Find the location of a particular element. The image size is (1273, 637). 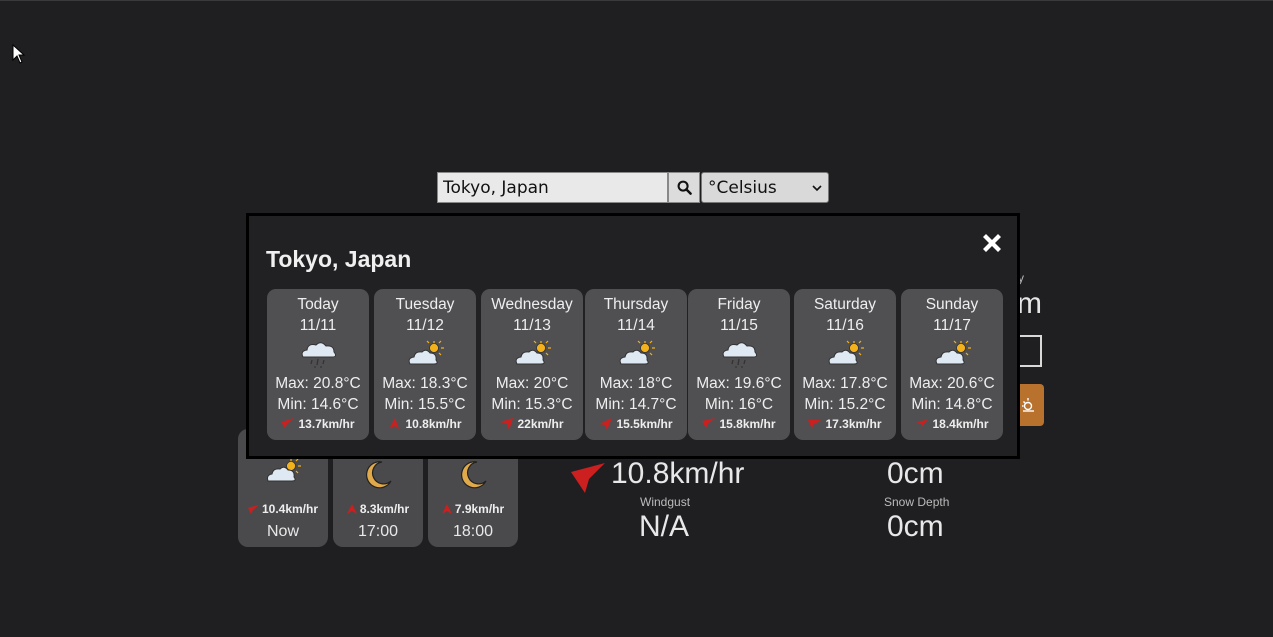

day-name: Today is located at coordinates (318, 304).